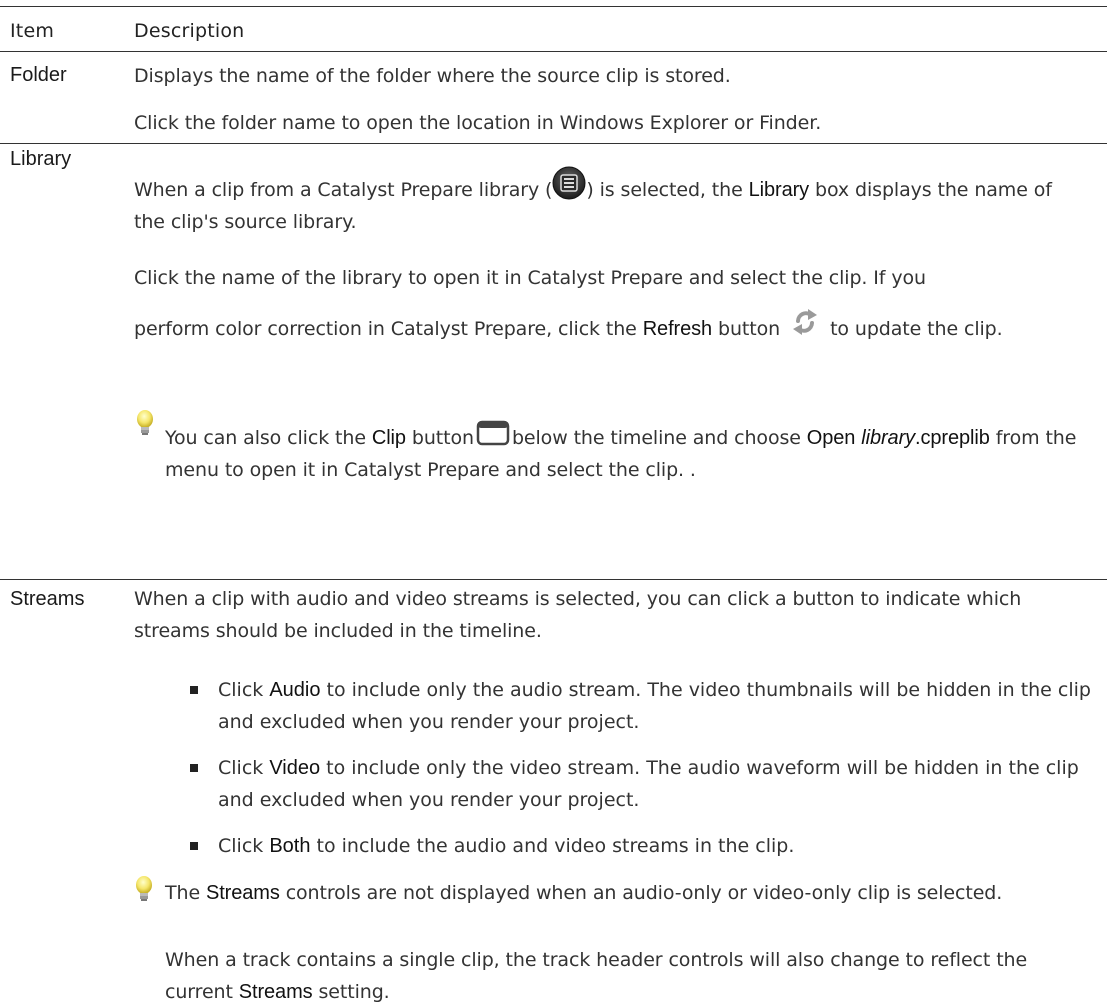  I want to click on catalyst-library-icon, so click(569, 183).